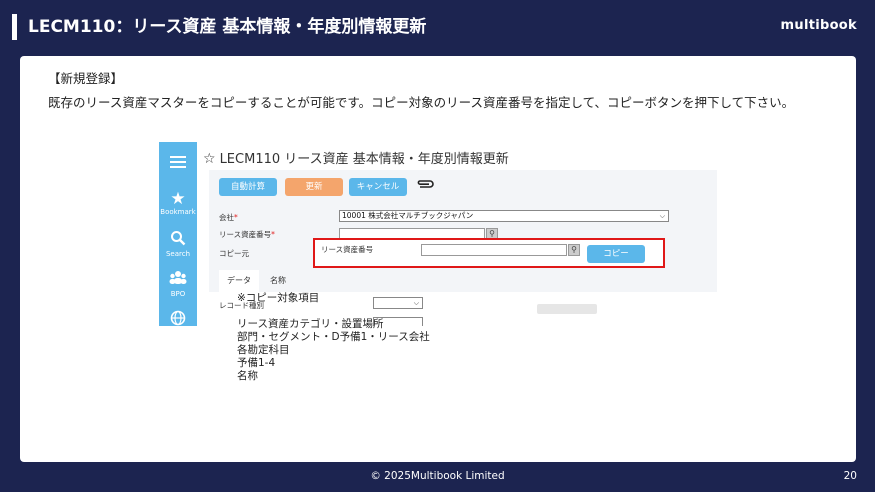  I want to click on tab-bar: データ 名称, so click(463, 281).